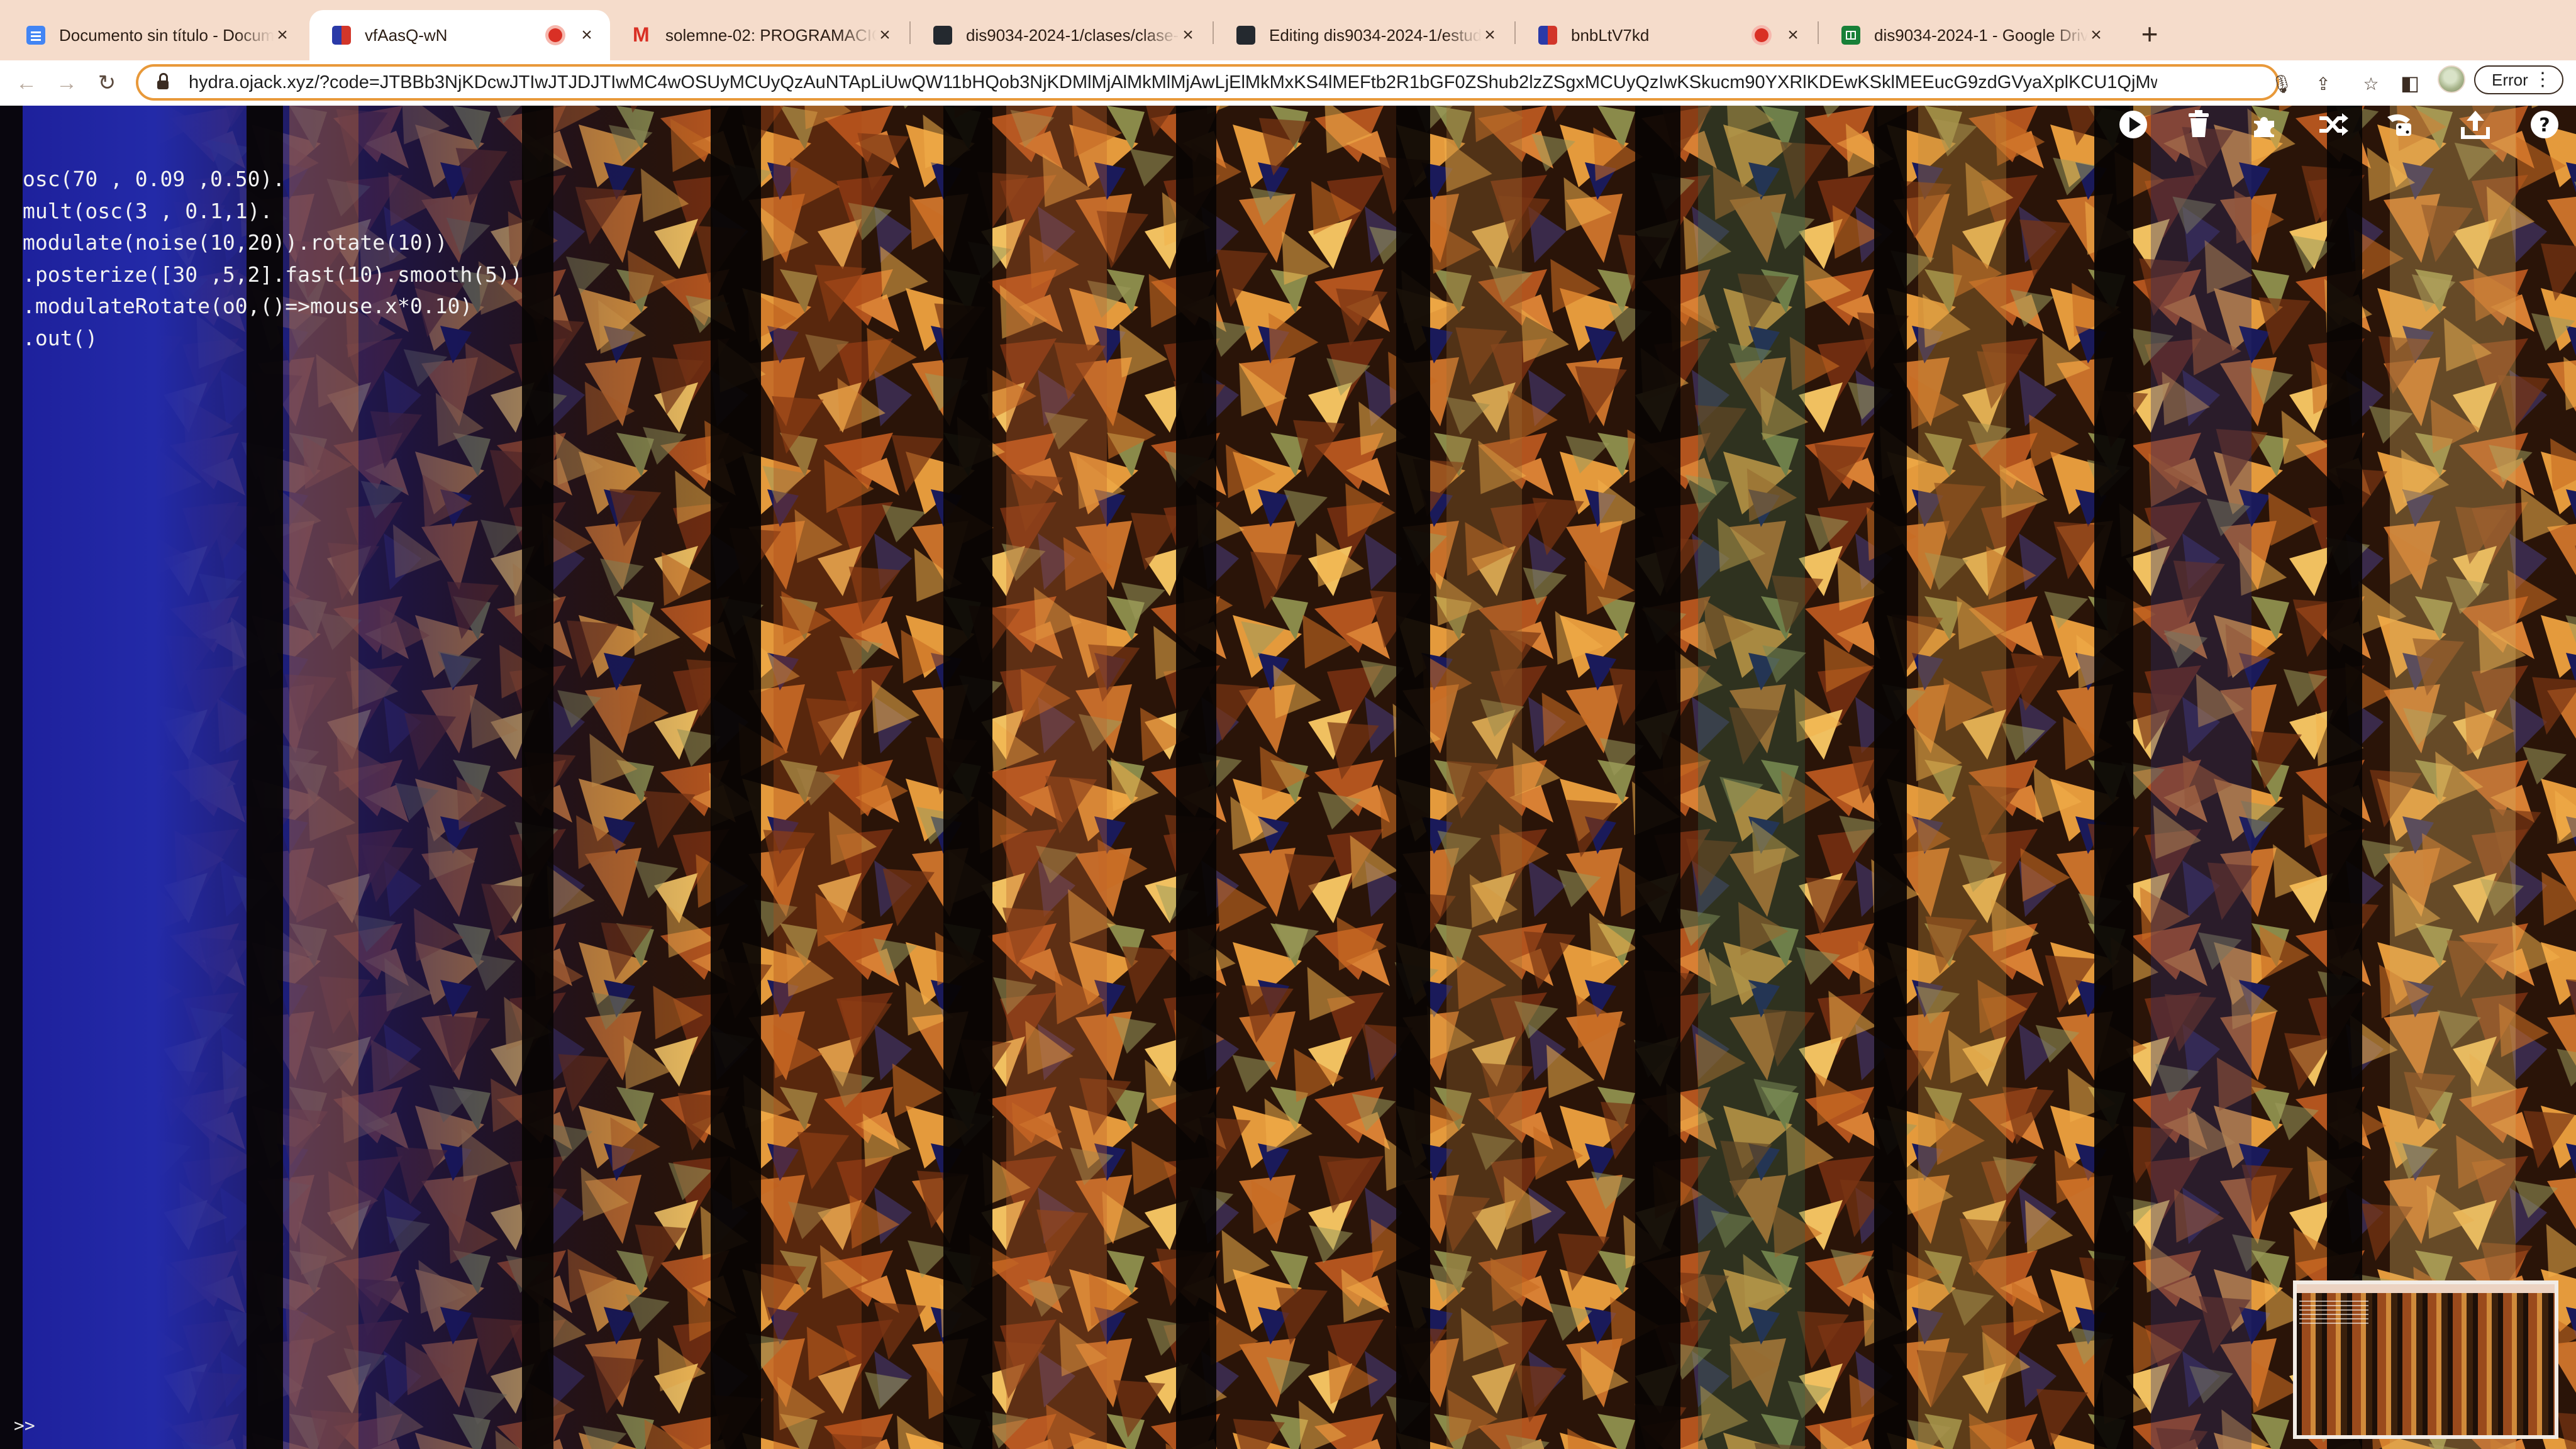 The image size is (2576, 1449). Describe the element at coordinates (26, 83) in the screenshot. I see `back-button: ←` at that location.